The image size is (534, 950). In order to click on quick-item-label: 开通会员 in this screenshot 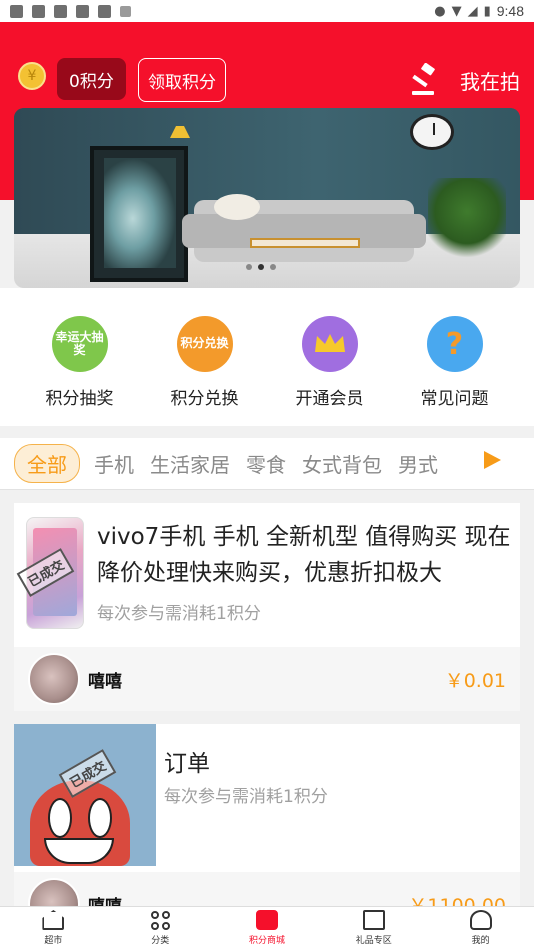, I will do `click(329, 399)`.